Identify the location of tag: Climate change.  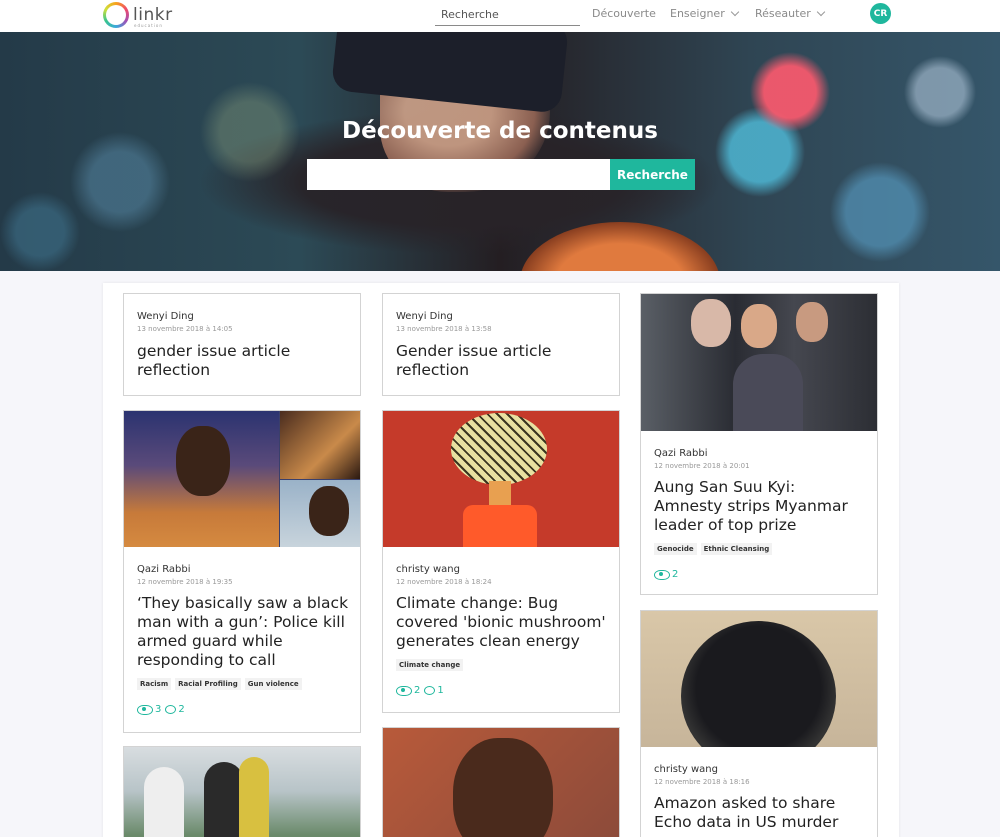
(430, 665).